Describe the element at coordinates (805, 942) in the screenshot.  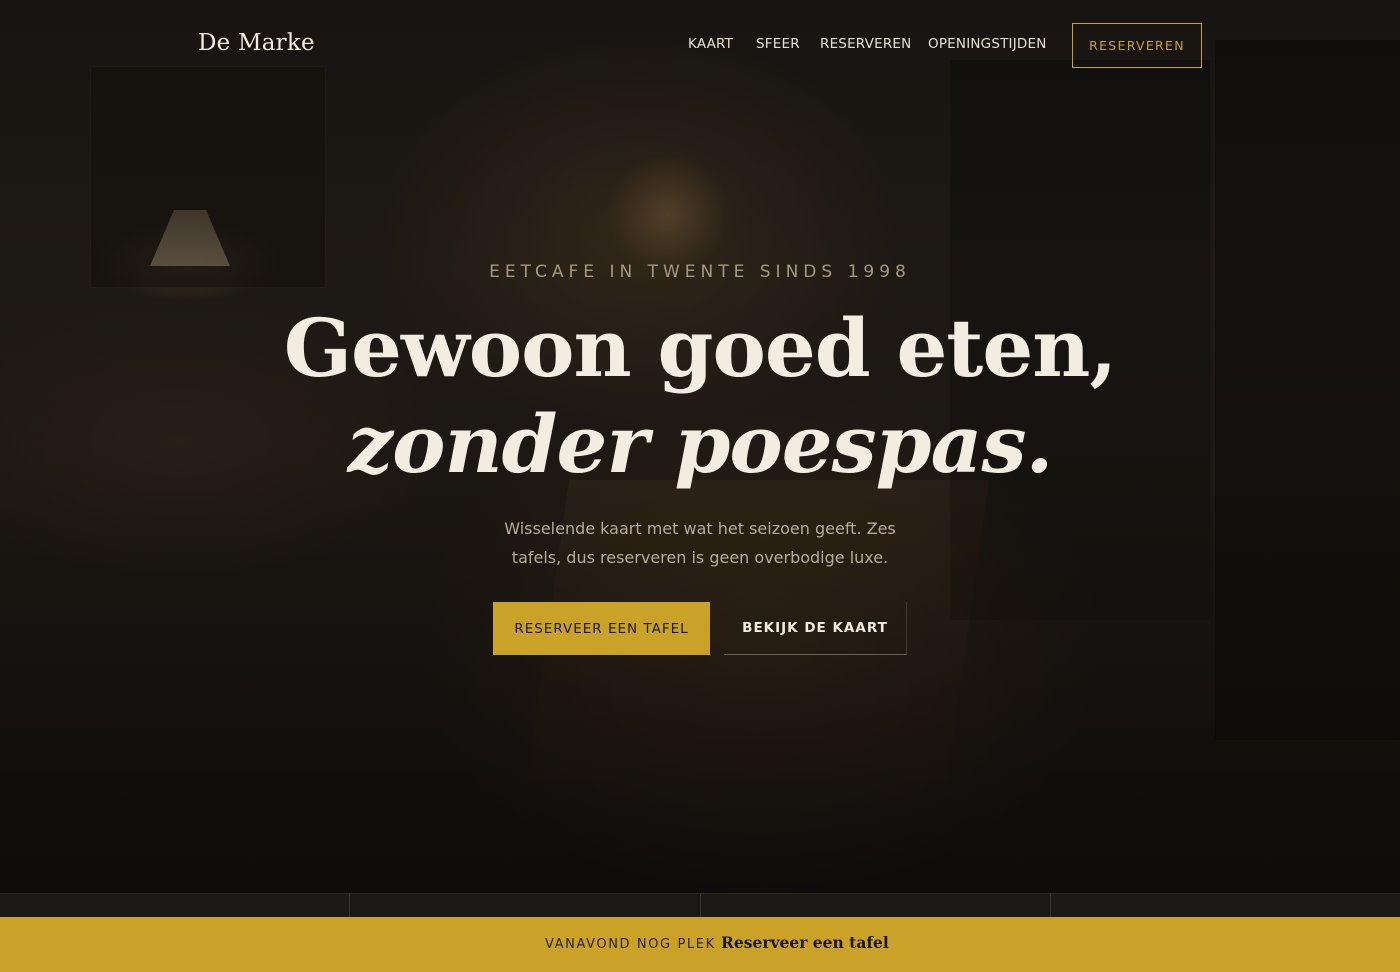
I see `availability-reserve-link: Reserveer een tafel` at that location.